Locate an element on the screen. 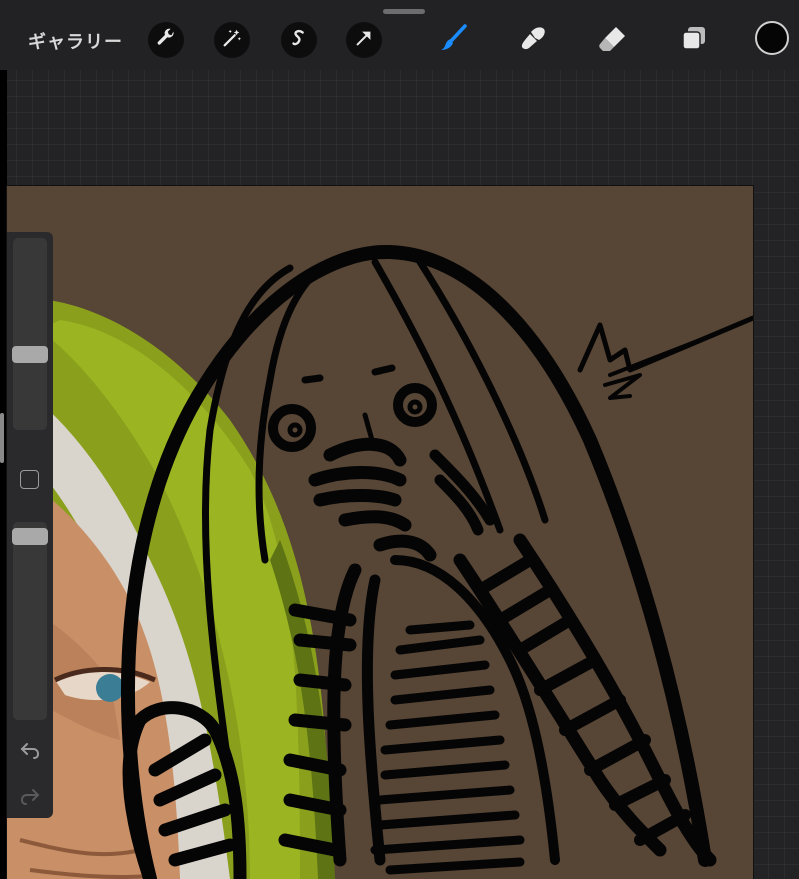  left-sidebar is located at coordinates (30, 525).